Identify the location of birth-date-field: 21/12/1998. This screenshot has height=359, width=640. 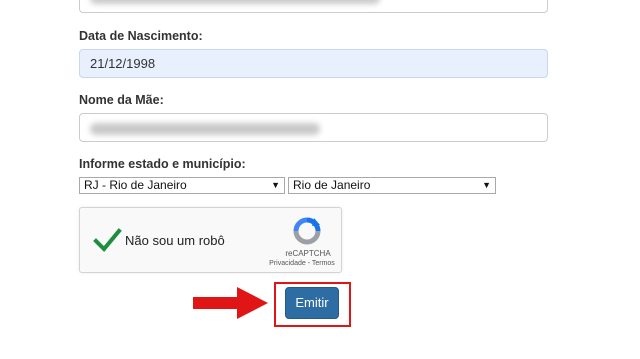
(313, 63).